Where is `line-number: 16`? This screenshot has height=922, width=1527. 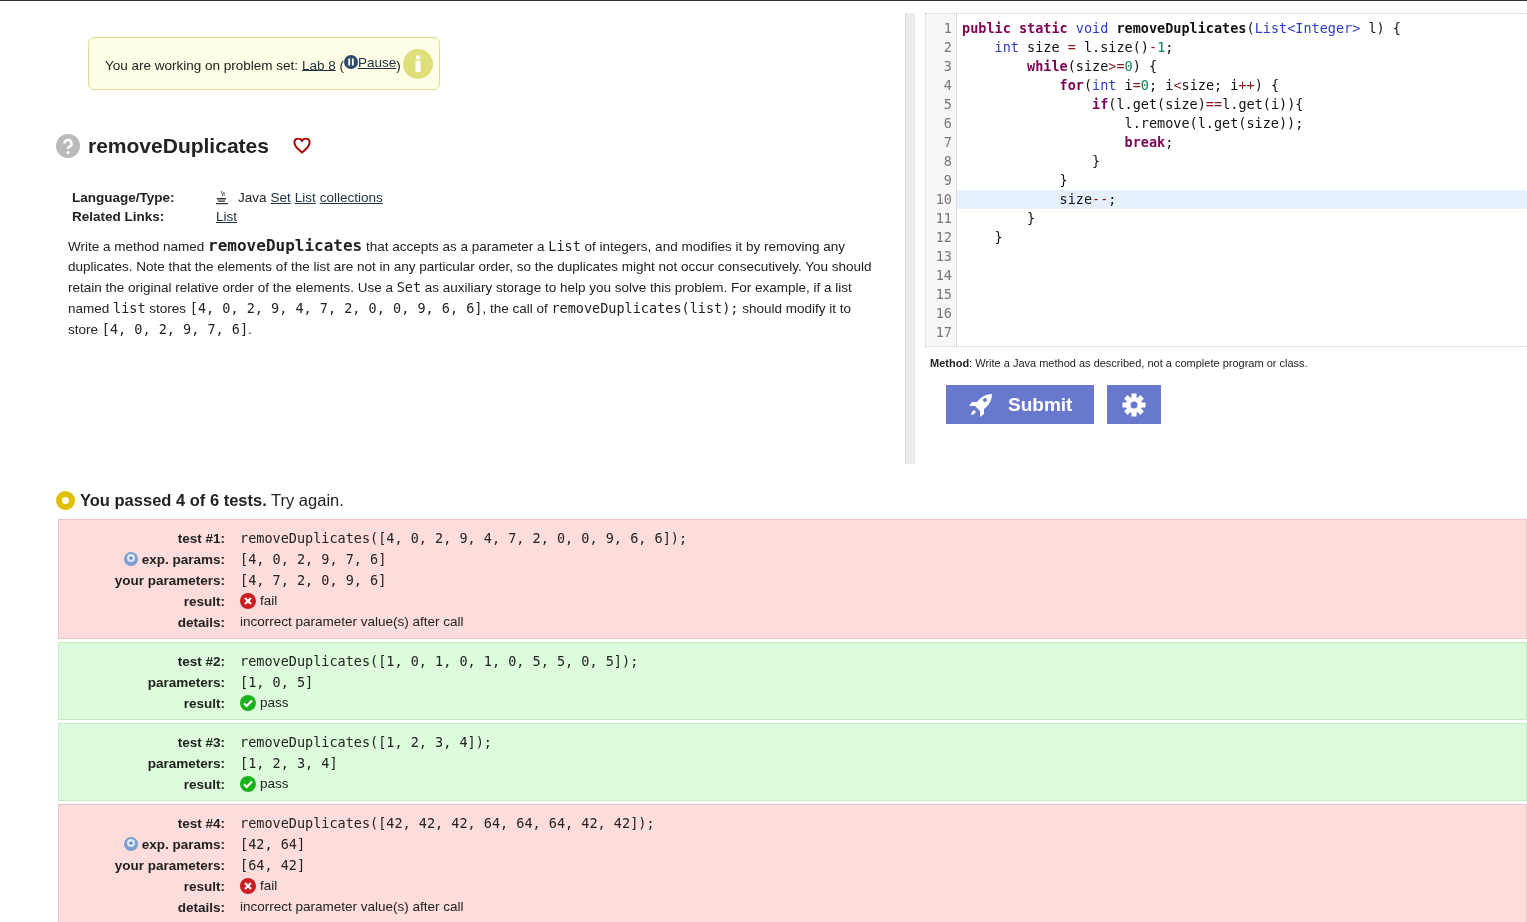
line-number: 16 is located at coordinates (943, 313).